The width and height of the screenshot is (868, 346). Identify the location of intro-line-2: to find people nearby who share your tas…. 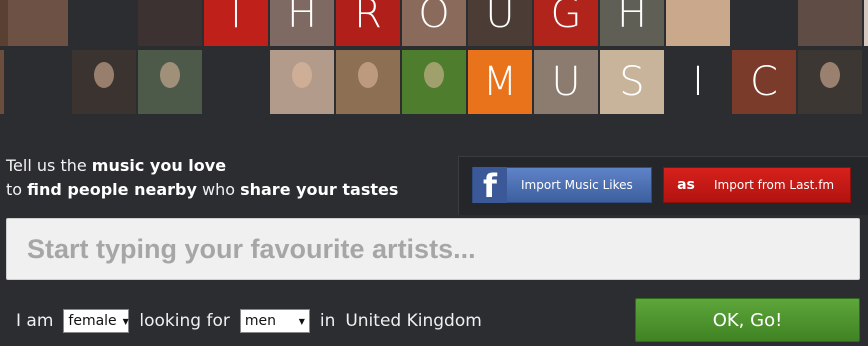
(202, 189).